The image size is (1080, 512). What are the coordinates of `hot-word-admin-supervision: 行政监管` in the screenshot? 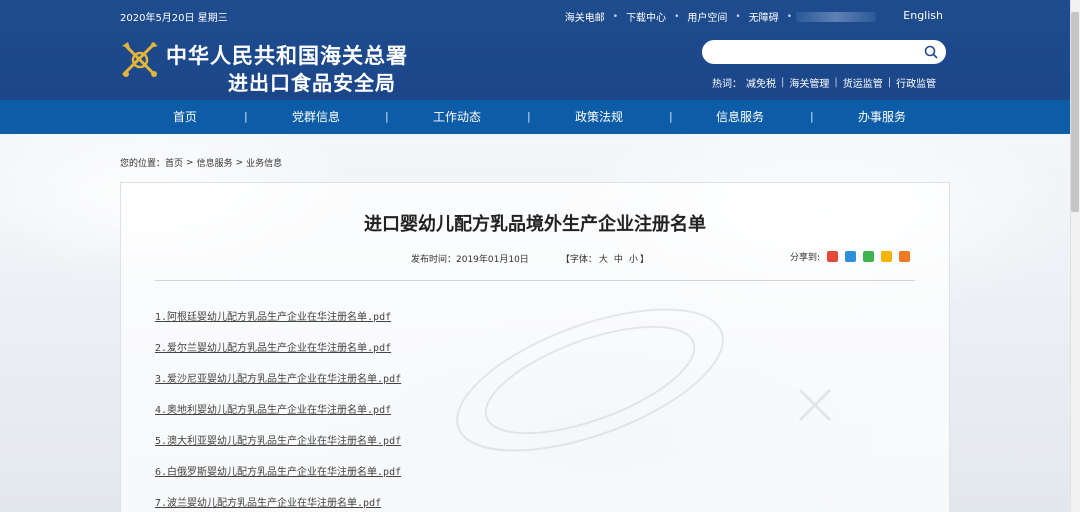 It's located at (916, 82).